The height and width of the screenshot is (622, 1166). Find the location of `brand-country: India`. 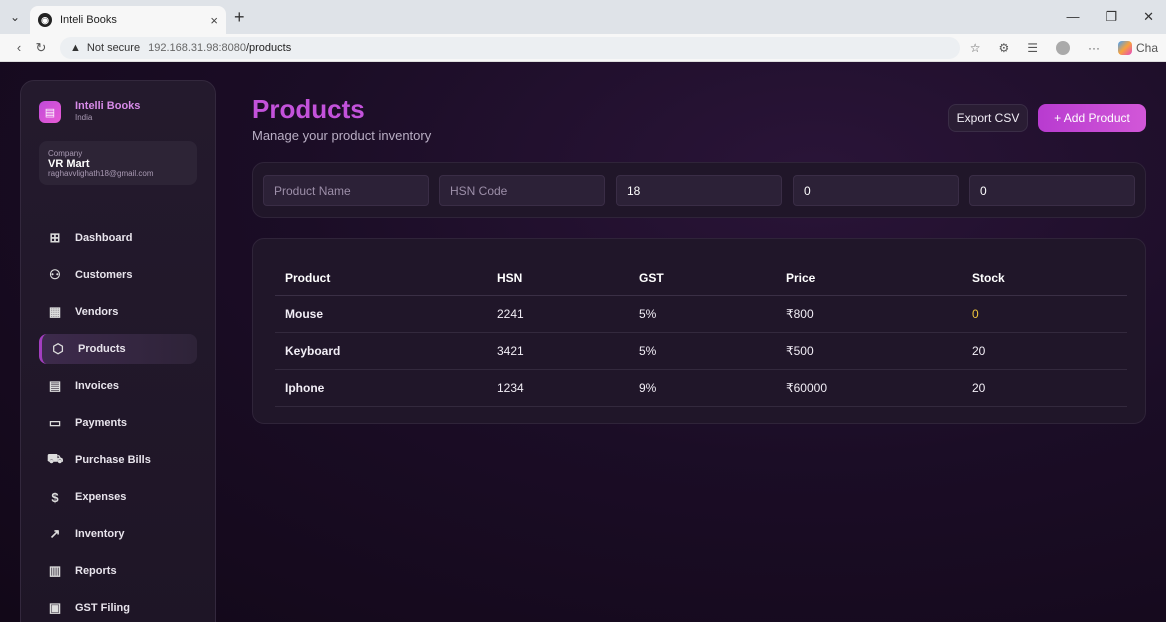

brand-country: India is located at coordinates (84, 117).